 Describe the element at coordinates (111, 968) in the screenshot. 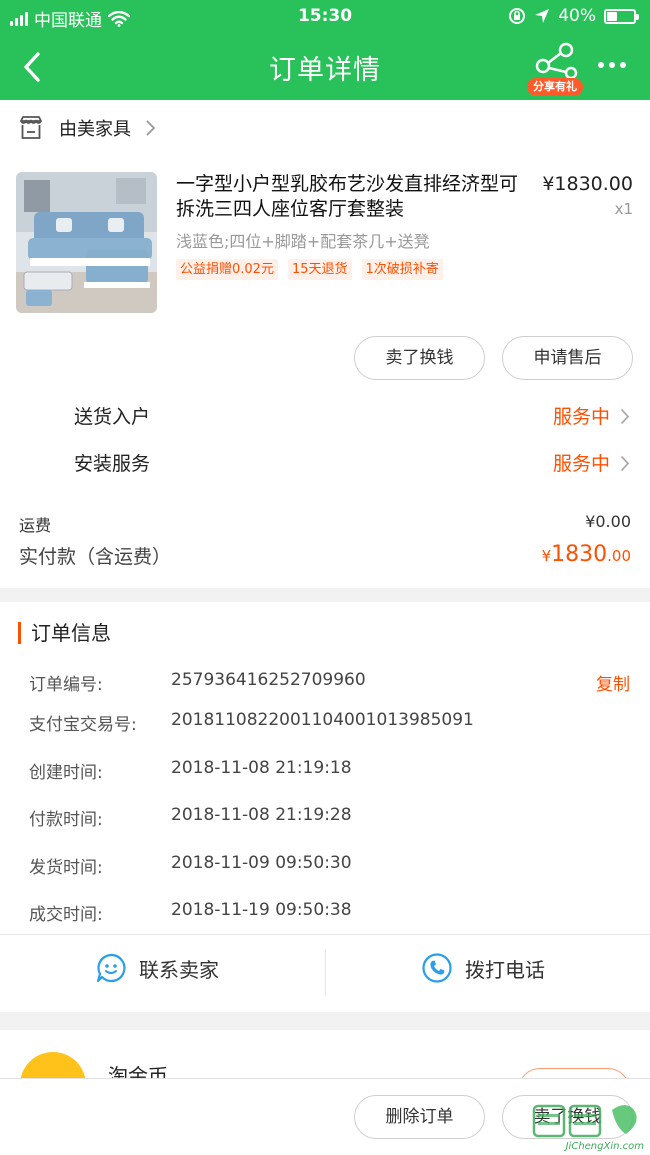

I see `chat-bubble-icon` at that location.